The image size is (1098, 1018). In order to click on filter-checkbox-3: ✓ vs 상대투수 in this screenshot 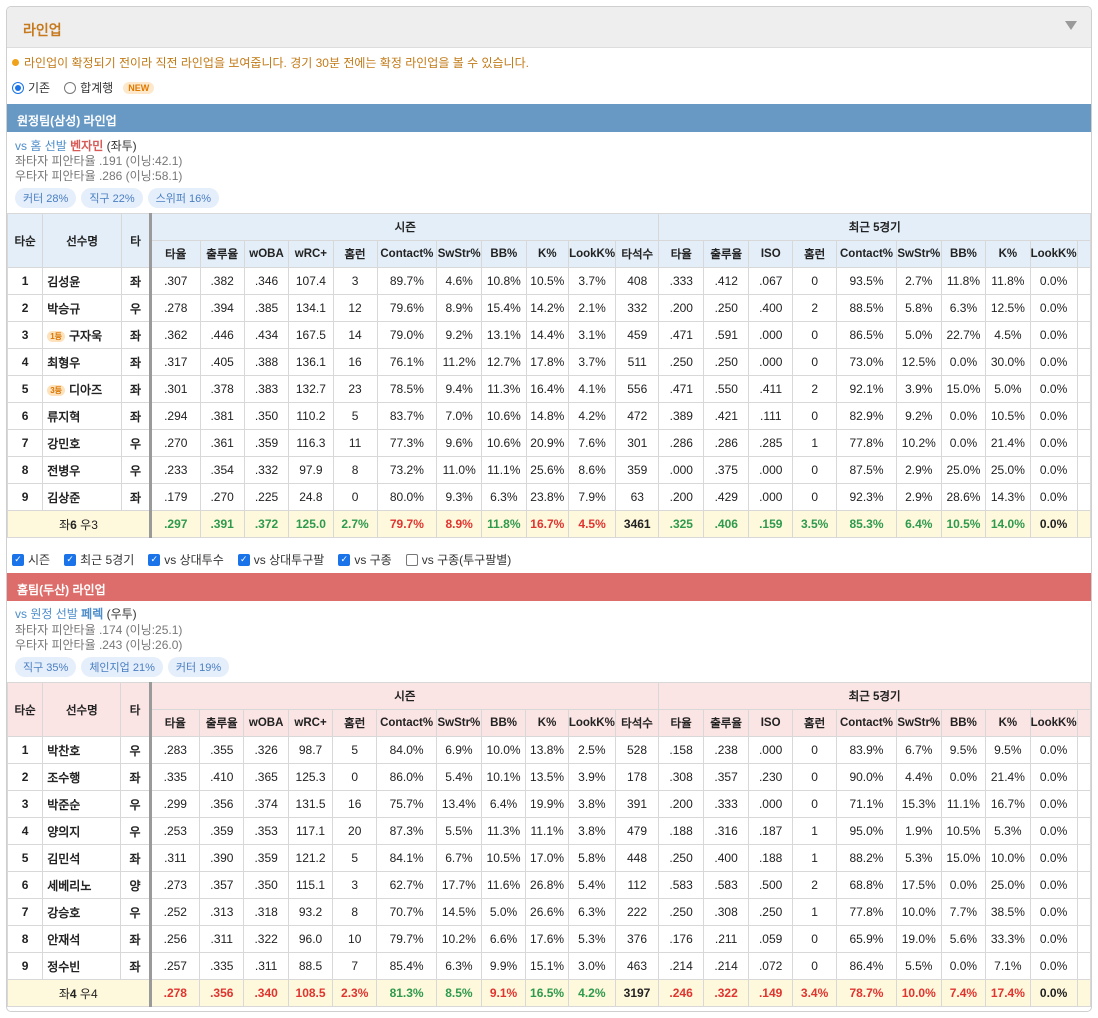, I will do `click(186, 559)`.